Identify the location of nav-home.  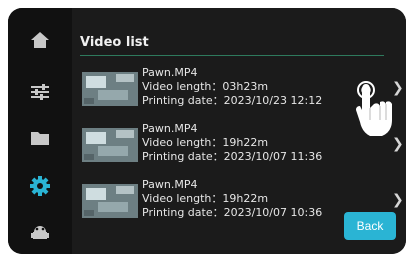
(40, 40).